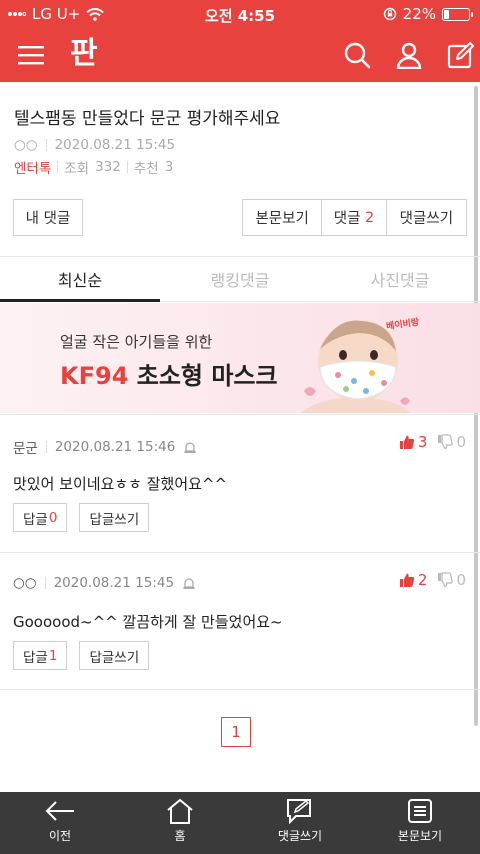  Describe the element at coordinates (240, 14) in the screenshot. I see `status-bar: LG U+ 오전 4:55 22%` at that location.